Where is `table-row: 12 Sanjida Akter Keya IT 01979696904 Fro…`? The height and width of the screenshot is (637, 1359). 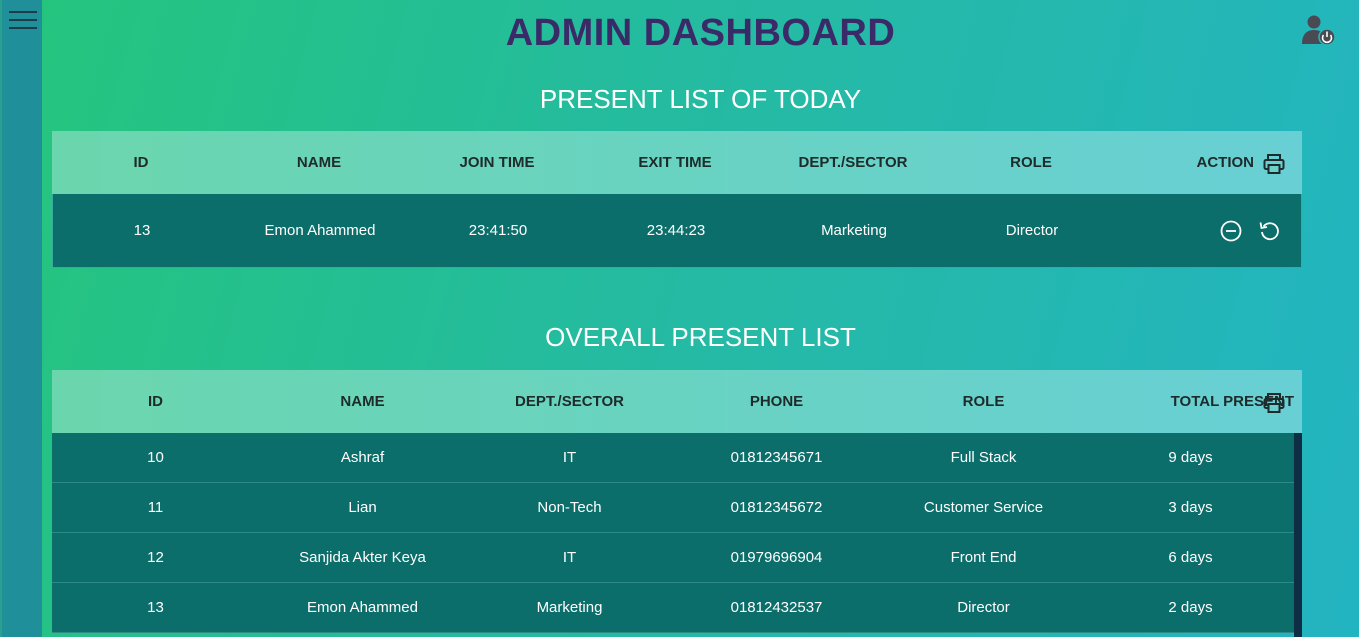
table-row: 12 Sanjida Akter Keya IT 01979696904 Fro… is located at coordinates (677, 558).